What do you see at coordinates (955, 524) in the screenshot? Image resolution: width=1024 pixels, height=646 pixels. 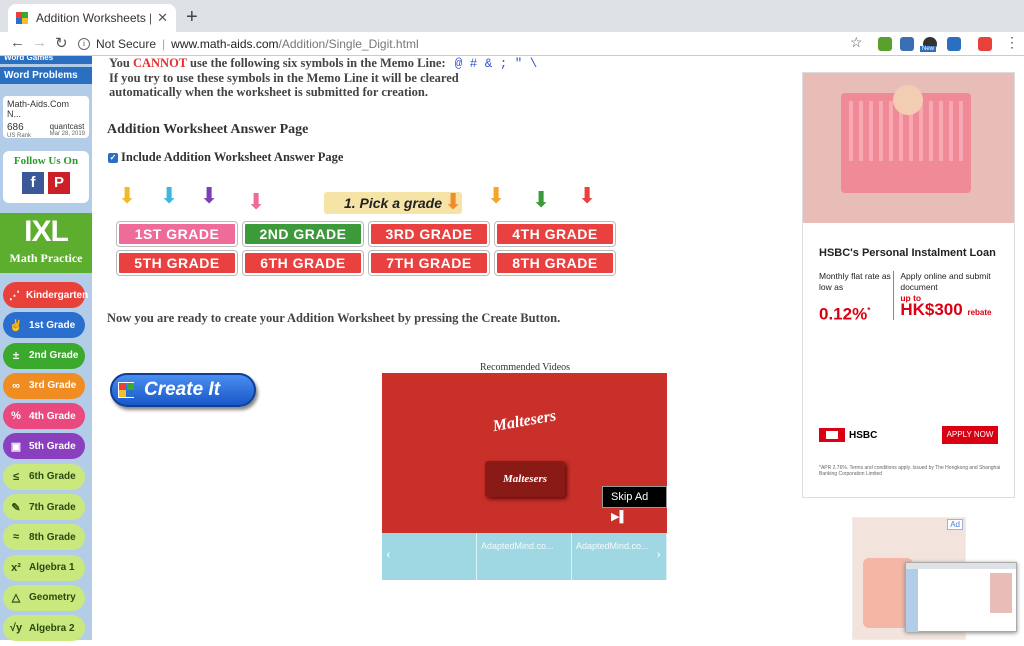 I see `ad-badge: Ad` at bounding box center [955, 524].